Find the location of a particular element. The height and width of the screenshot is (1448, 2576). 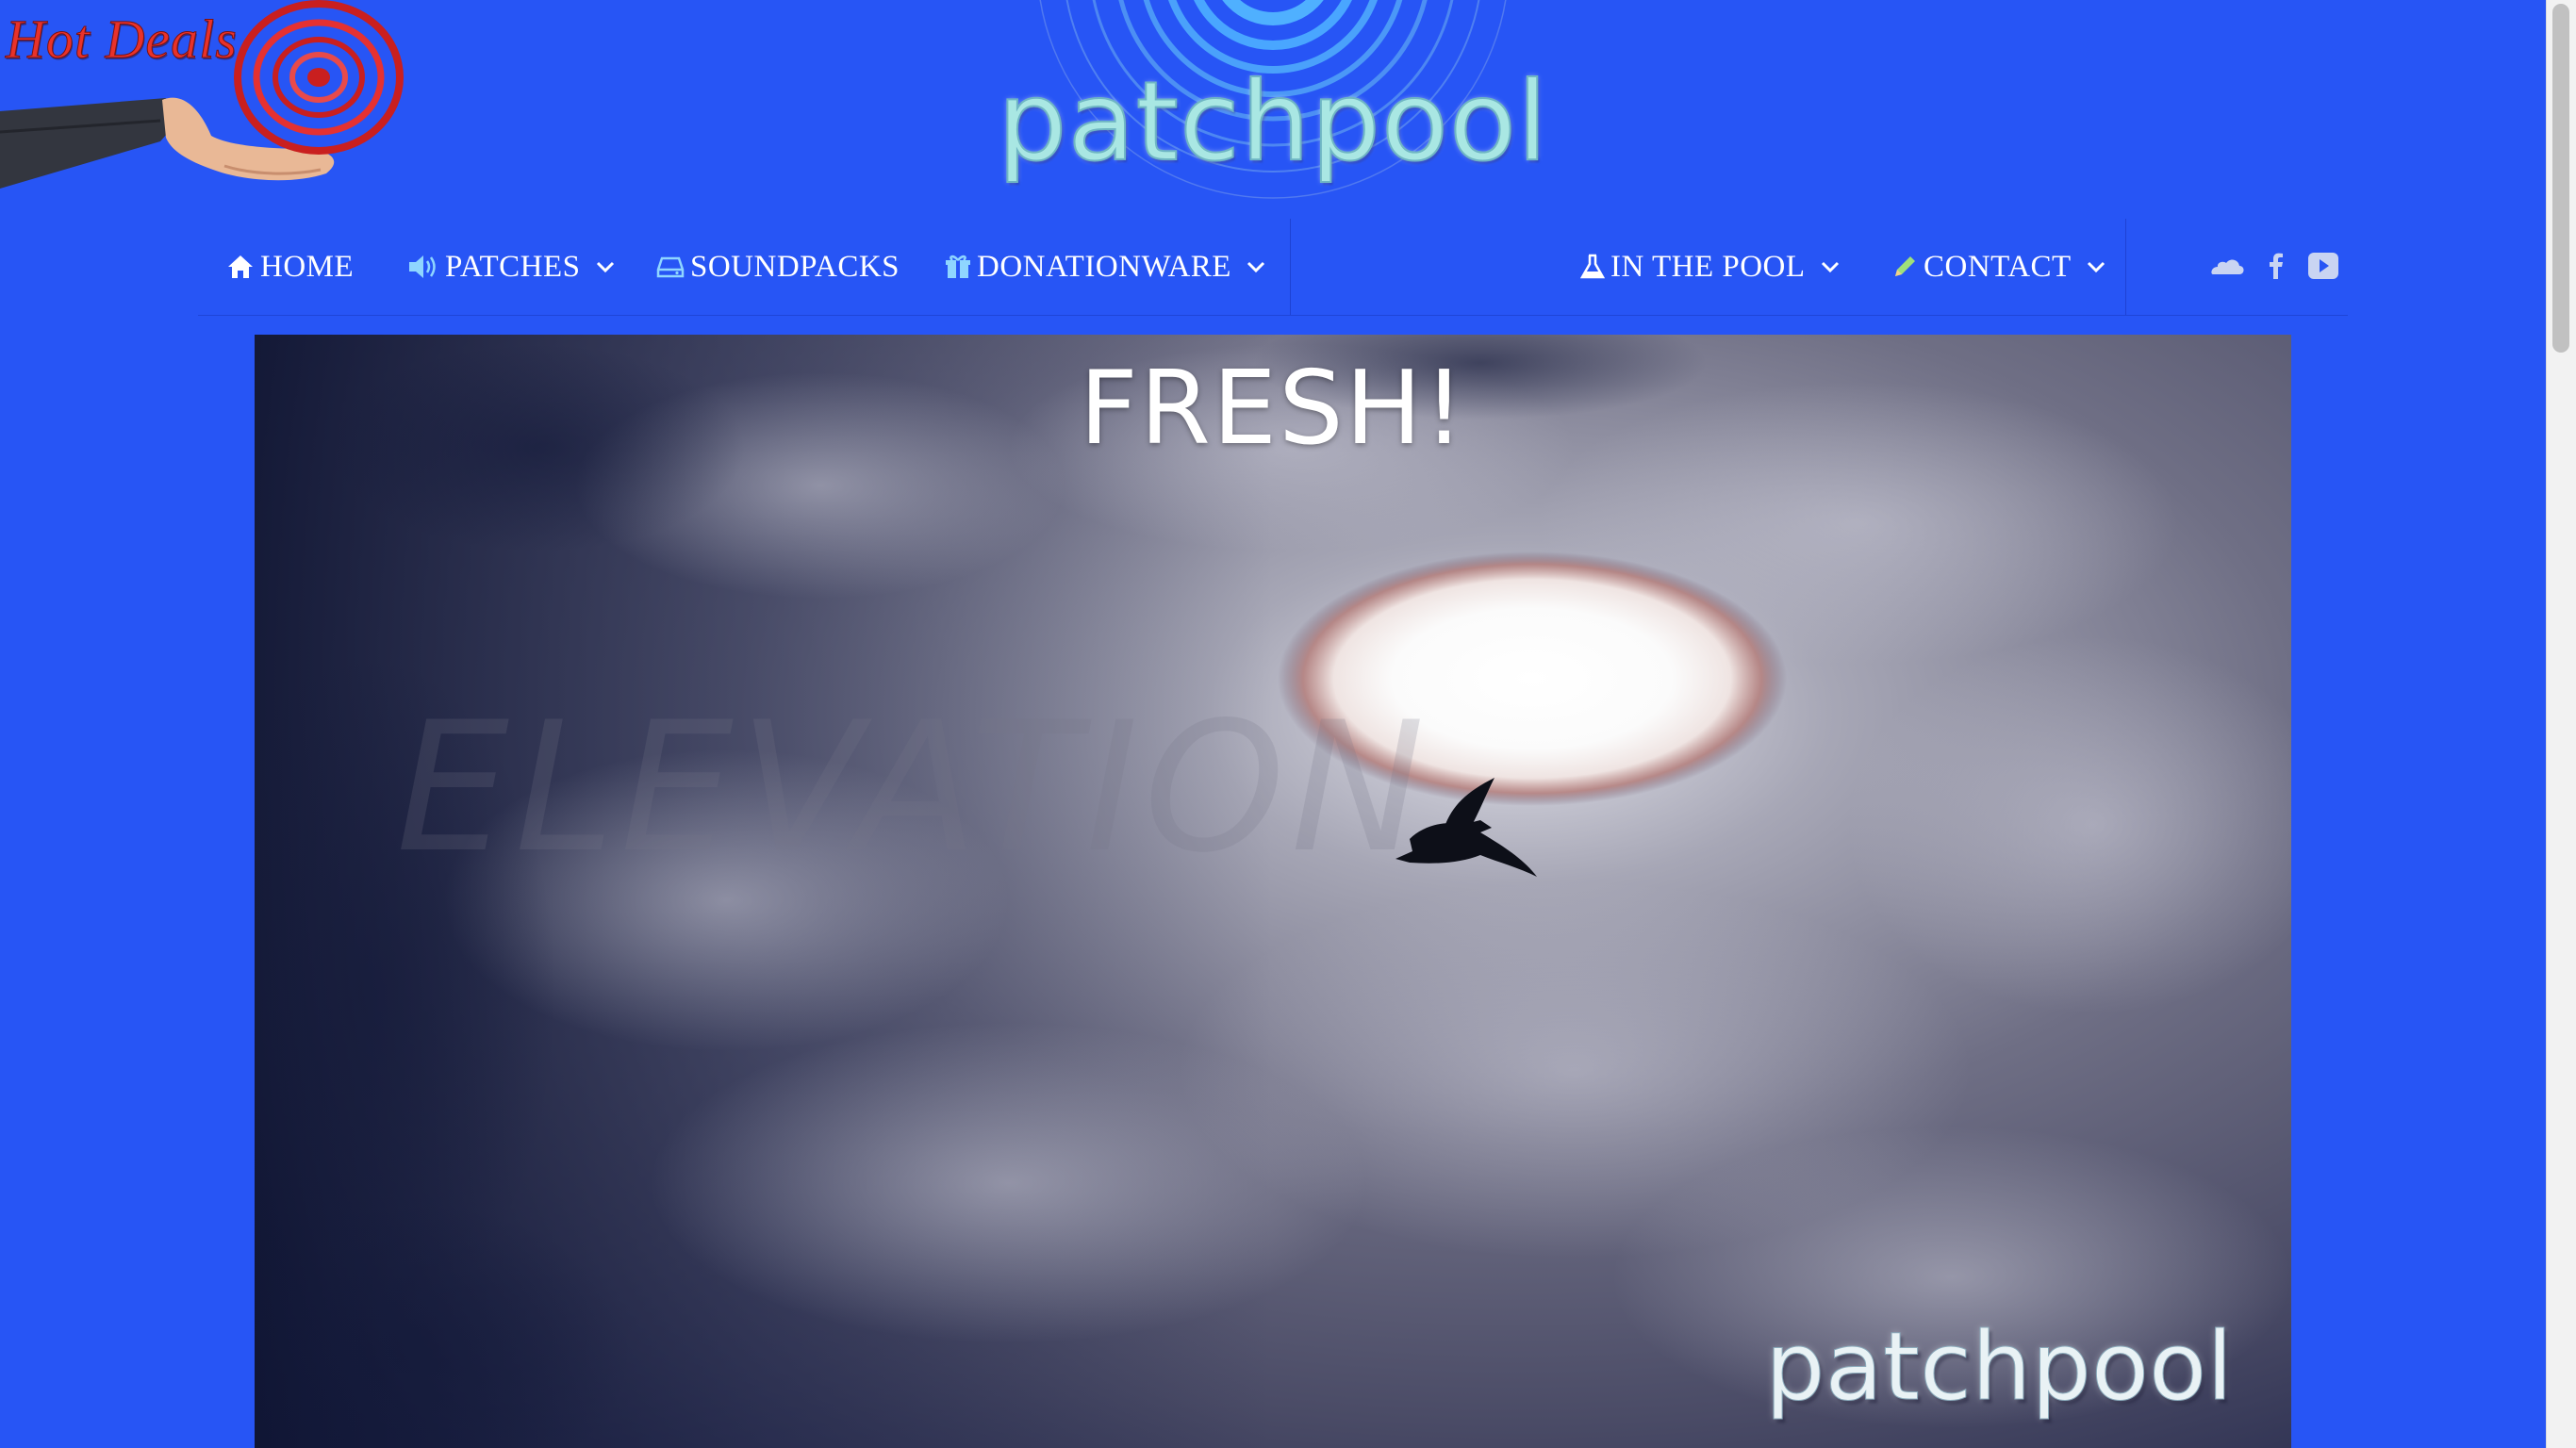

hero-brand-wordmark: patchpool is located at coordinates (1999, 1366).